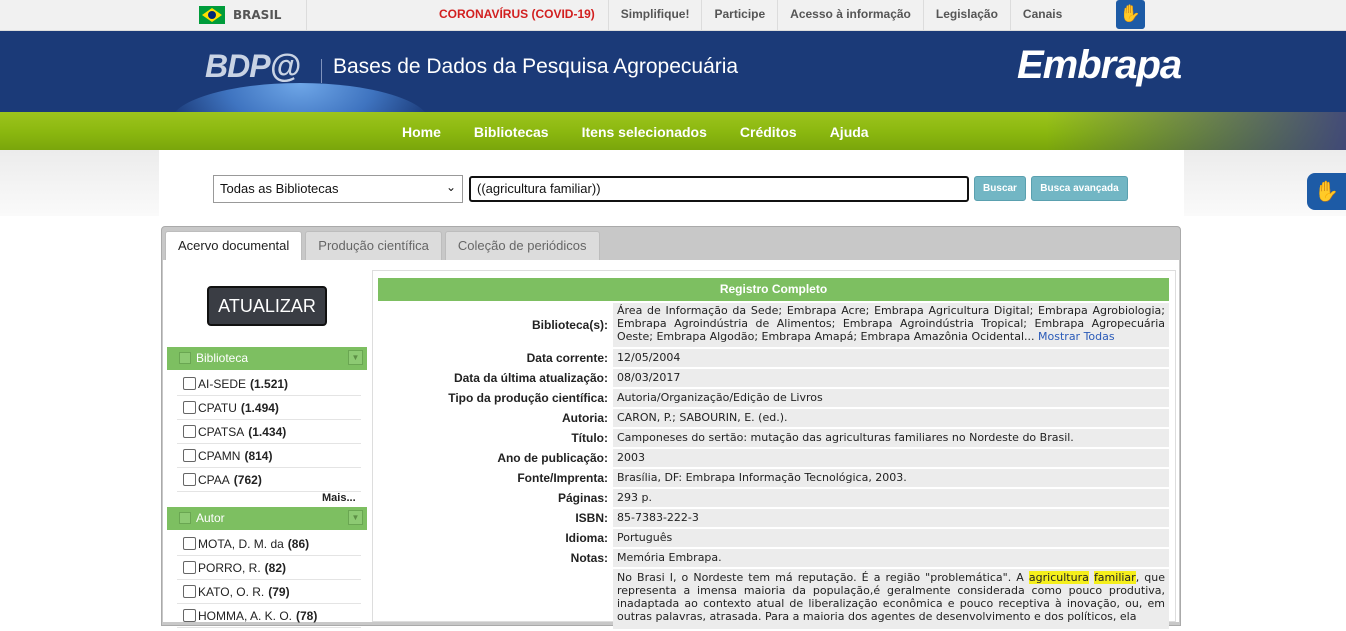 This screenshot has height=631, width=1346. What do you see at coordinates (891, 458) in the screenshot?
I see `field-value: 2003` at bounding box center [891, 458].